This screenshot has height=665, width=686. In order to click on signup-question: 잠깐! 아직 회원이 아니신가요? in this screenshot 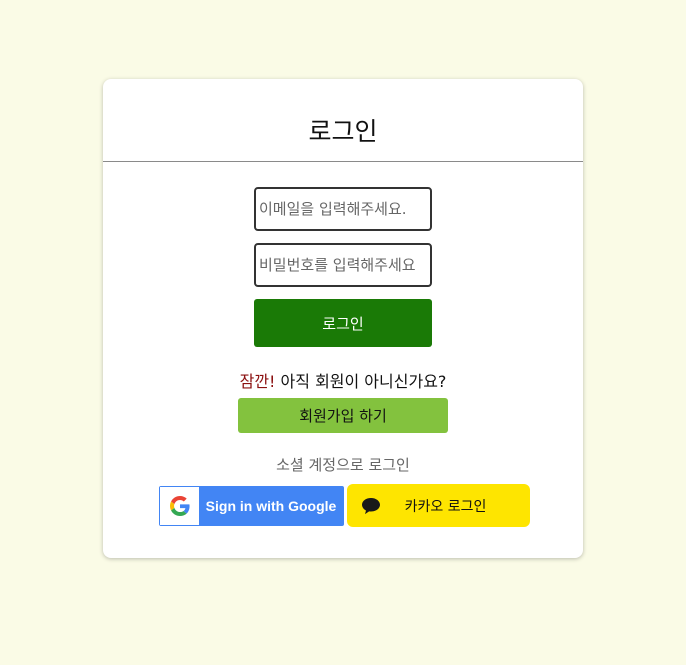, I will do `click(343, 380)`.